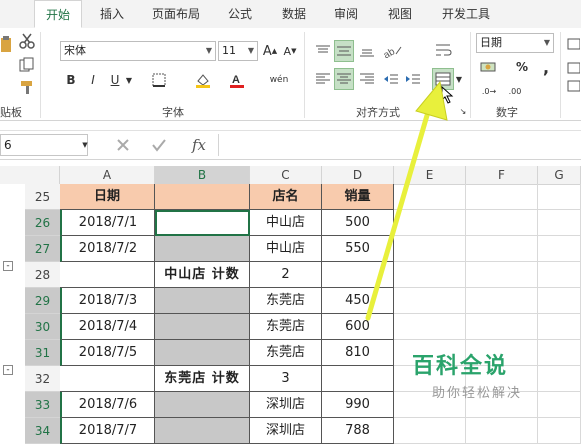  What do you see at coordinates (431, 100) in the screenshot?
I see `arrow-head` at bounding box center [431, 100].